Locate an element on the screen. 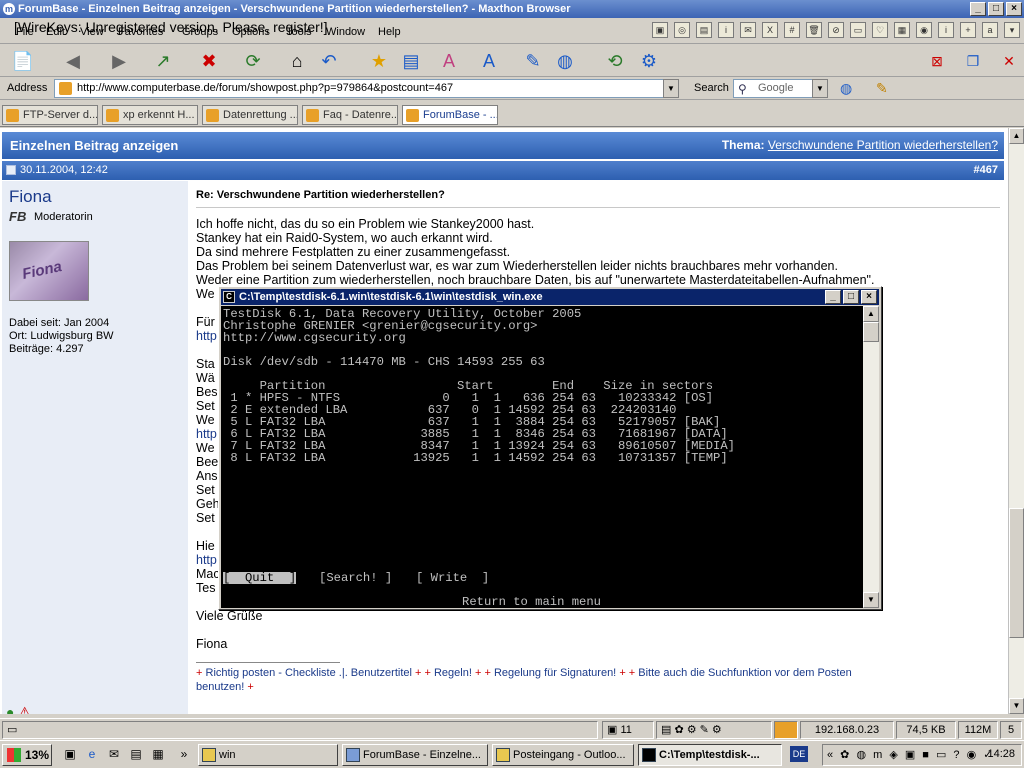  trash-icon: 🗑 is located at coordinates (814, 30).